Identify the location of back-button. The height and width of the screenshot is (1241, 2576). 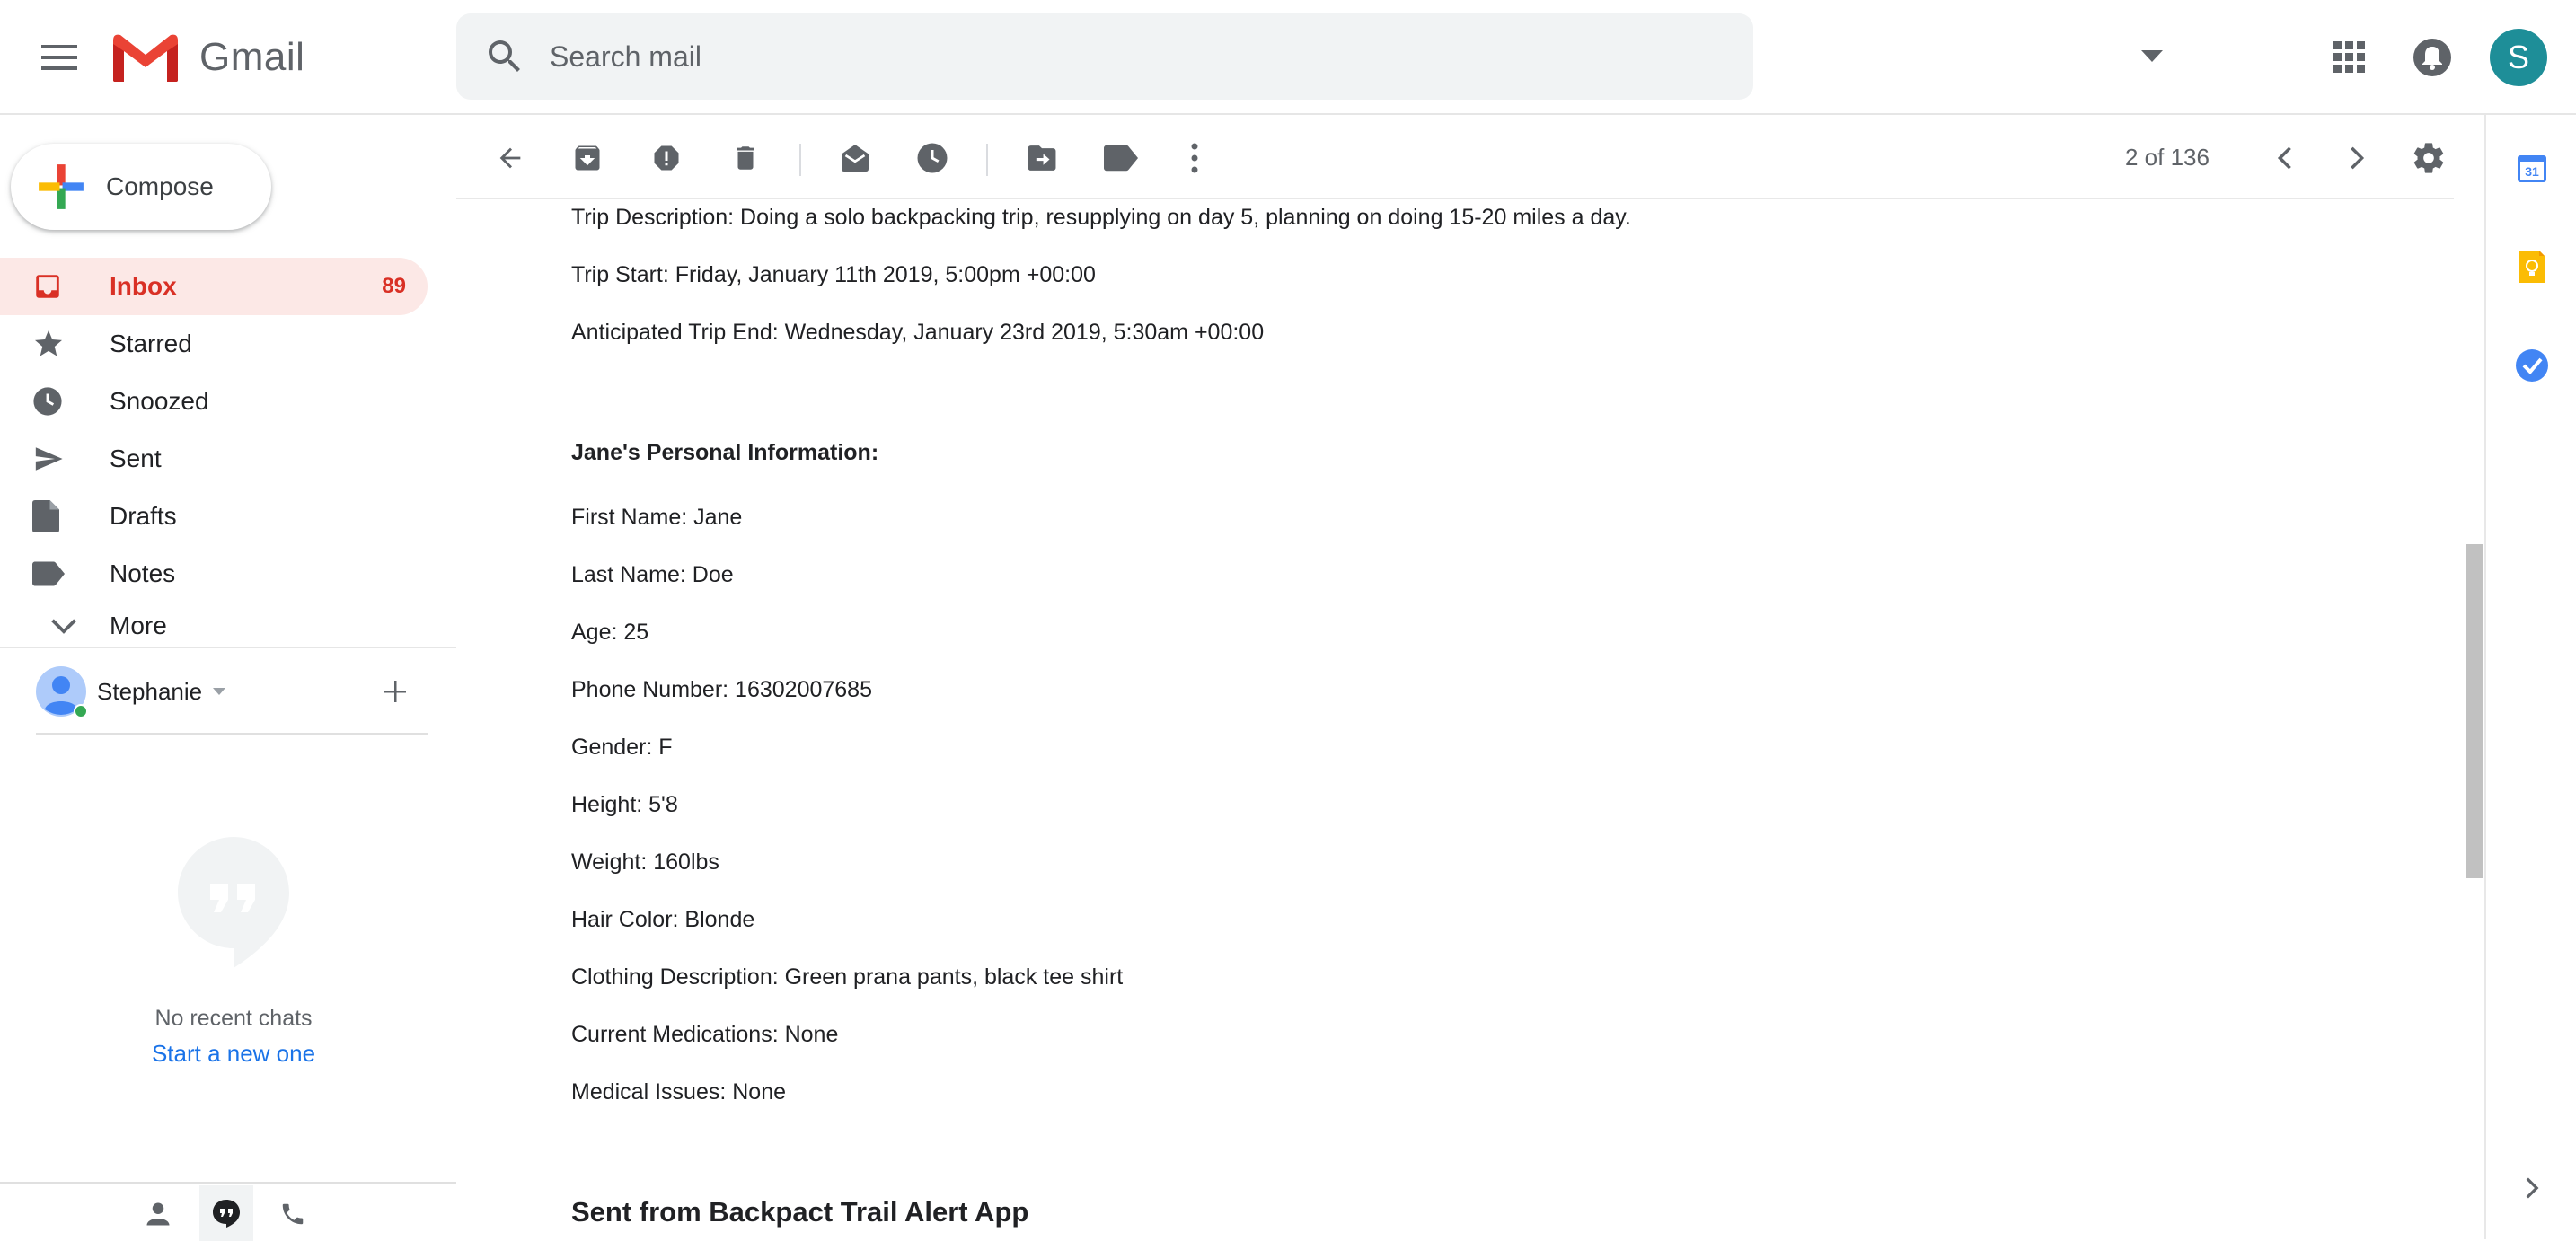
(510, 158).